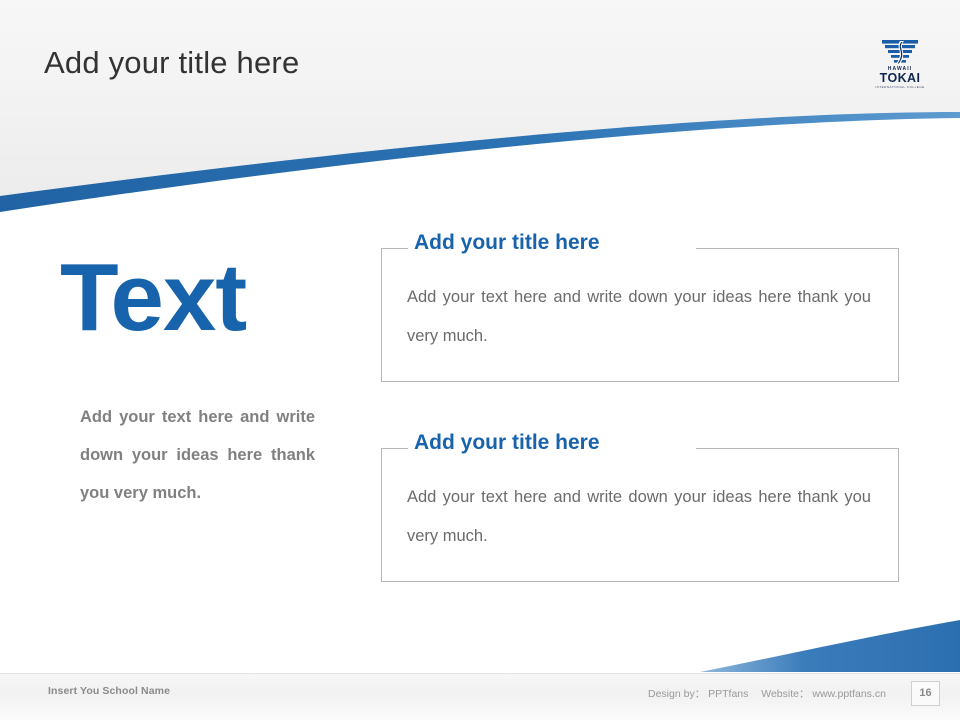 Image resolution: width=960 pixels, height=720 pixels. Describe the element at coordinates (172, 62) in the screenshot. I see `page-title: Add your title here` at that location.